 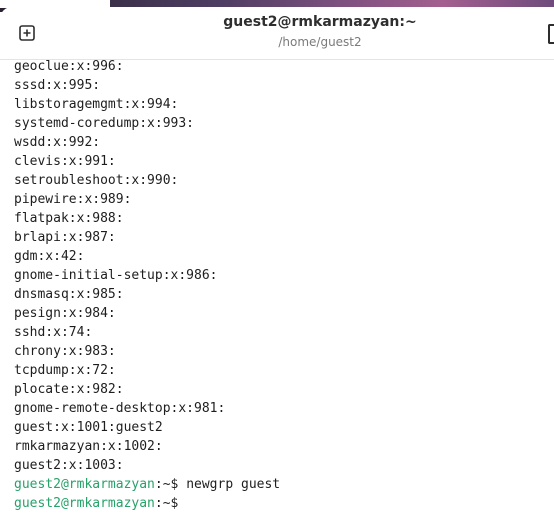 What do you see at coordinates (57, 142) in the screenshot?
I see `output-line: wsdd:x:992:` at bounding box center [57, 142].